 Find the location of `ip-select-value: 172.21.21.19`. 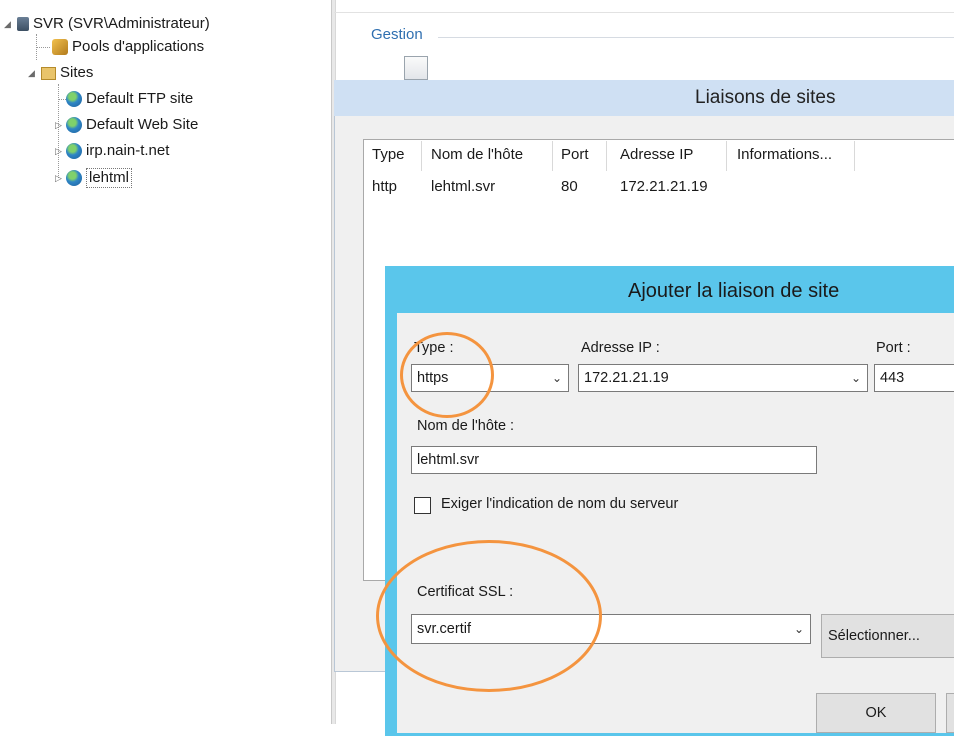

ip-select-value: 172.21.21.19 is located at coordinates (626, 378).